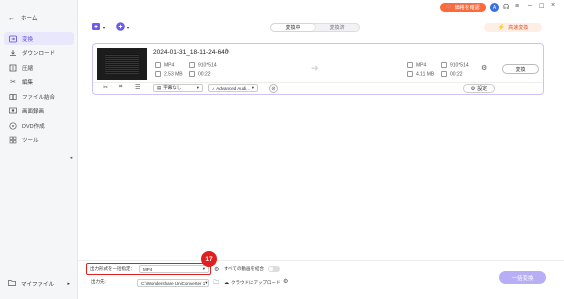 The width and height of the screenshot is (564, 299). I want to click on add-files-button: ▾, so click(98, 27).